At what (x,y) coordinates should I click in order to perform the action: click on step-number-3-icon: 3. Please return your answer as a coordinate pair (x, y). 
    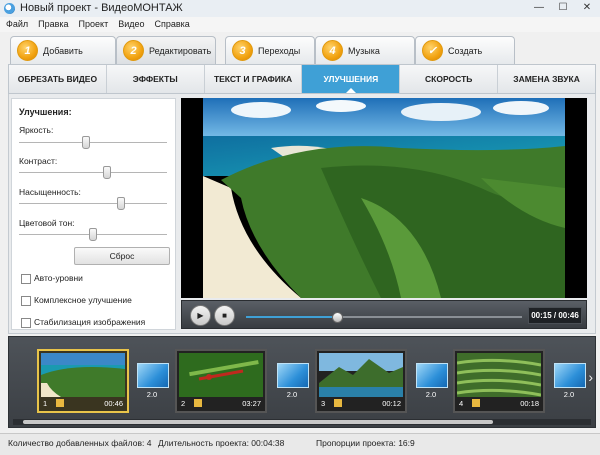
    Looking at the image, I should click on (242, 50).